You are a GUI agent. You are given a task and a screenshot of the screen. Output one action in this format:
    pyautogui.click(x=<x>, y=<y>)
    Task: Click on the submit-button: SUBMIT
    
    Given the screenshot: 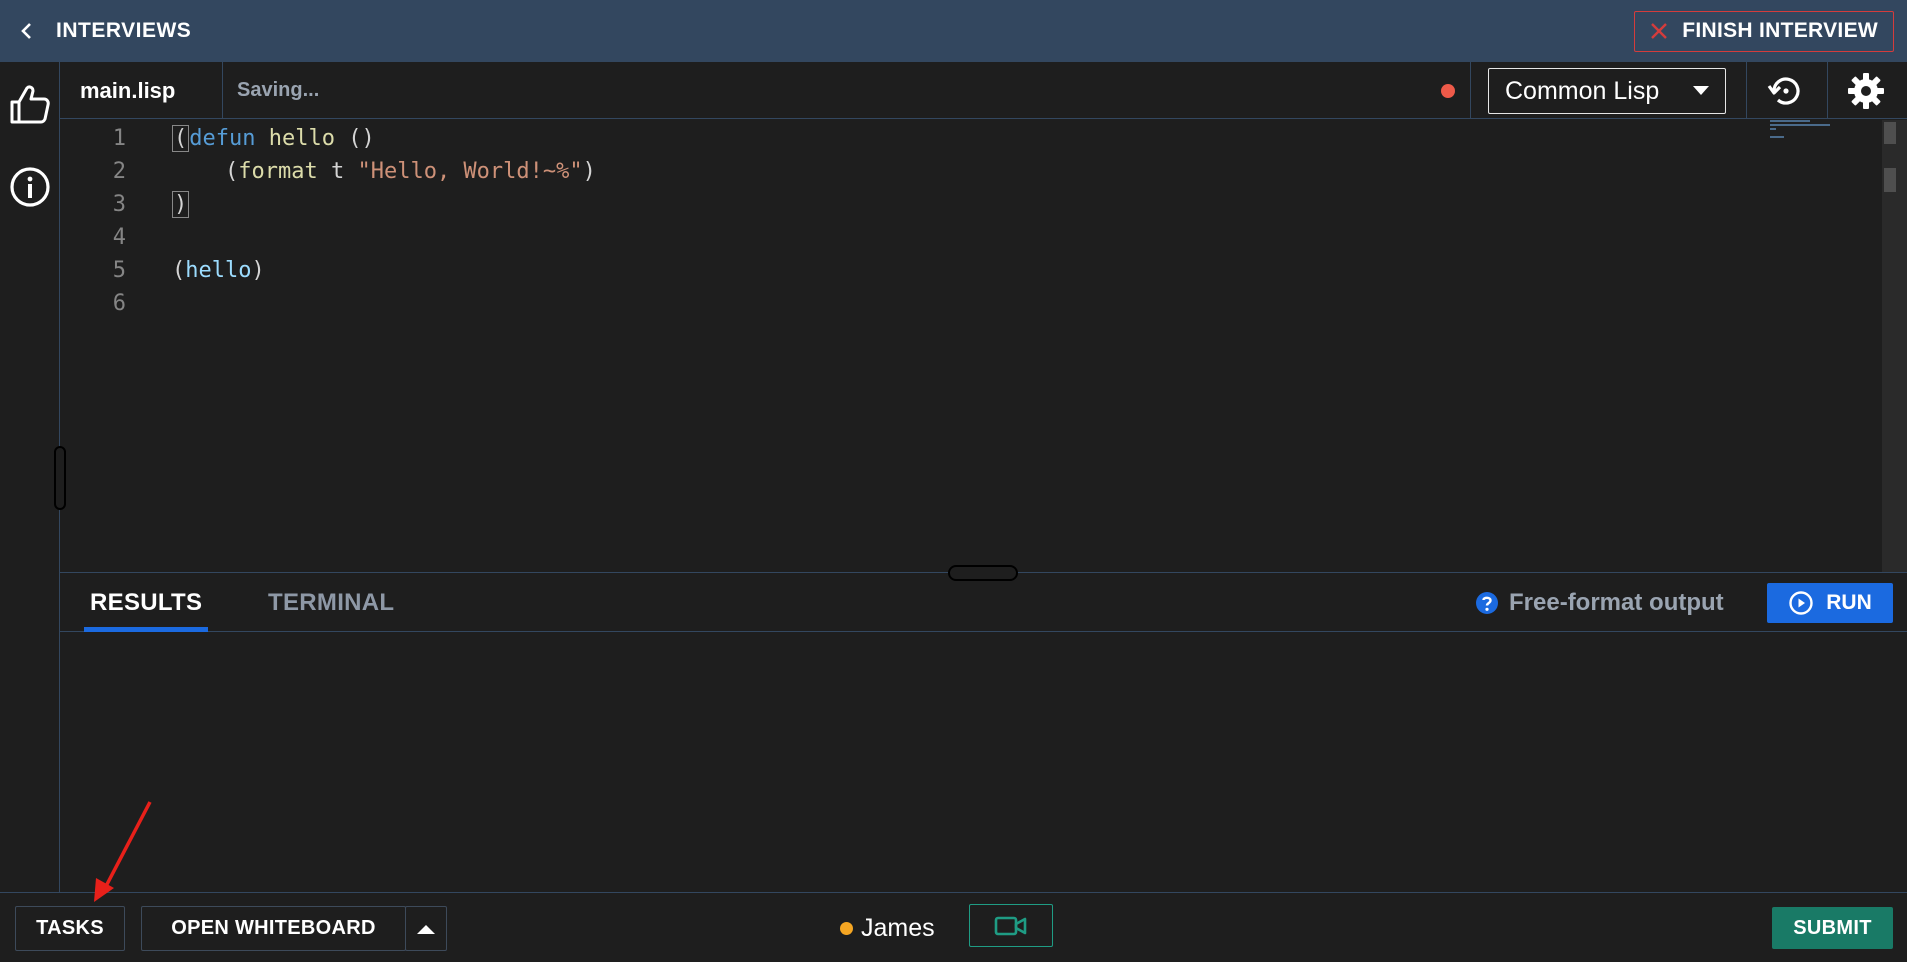 What is the action you would take?
    pyautogui.click(x=1832, y=928)
    